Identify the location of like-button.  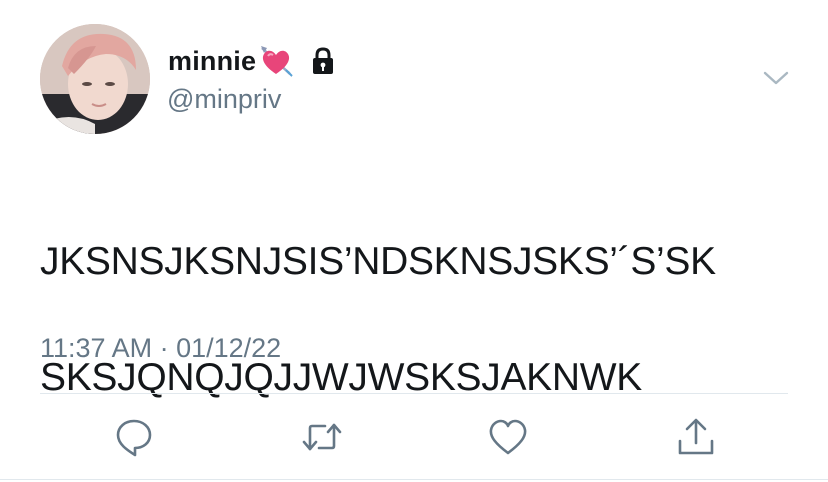
(508, 437).